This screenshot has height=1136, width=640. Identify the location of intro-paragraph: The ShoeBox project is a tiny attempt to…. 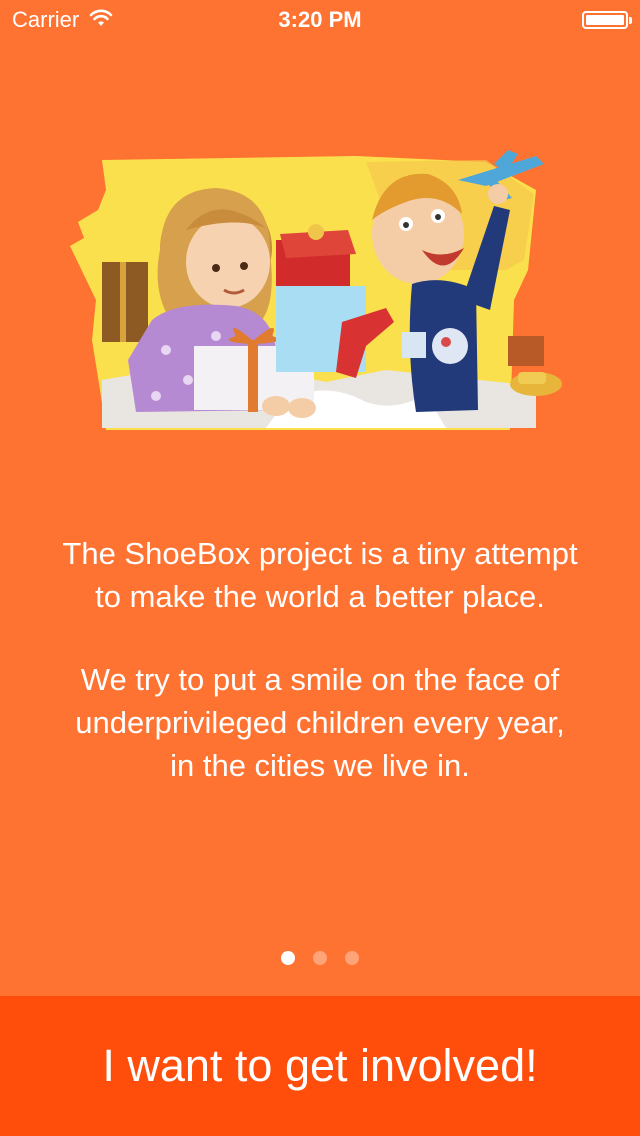
(320, 575).